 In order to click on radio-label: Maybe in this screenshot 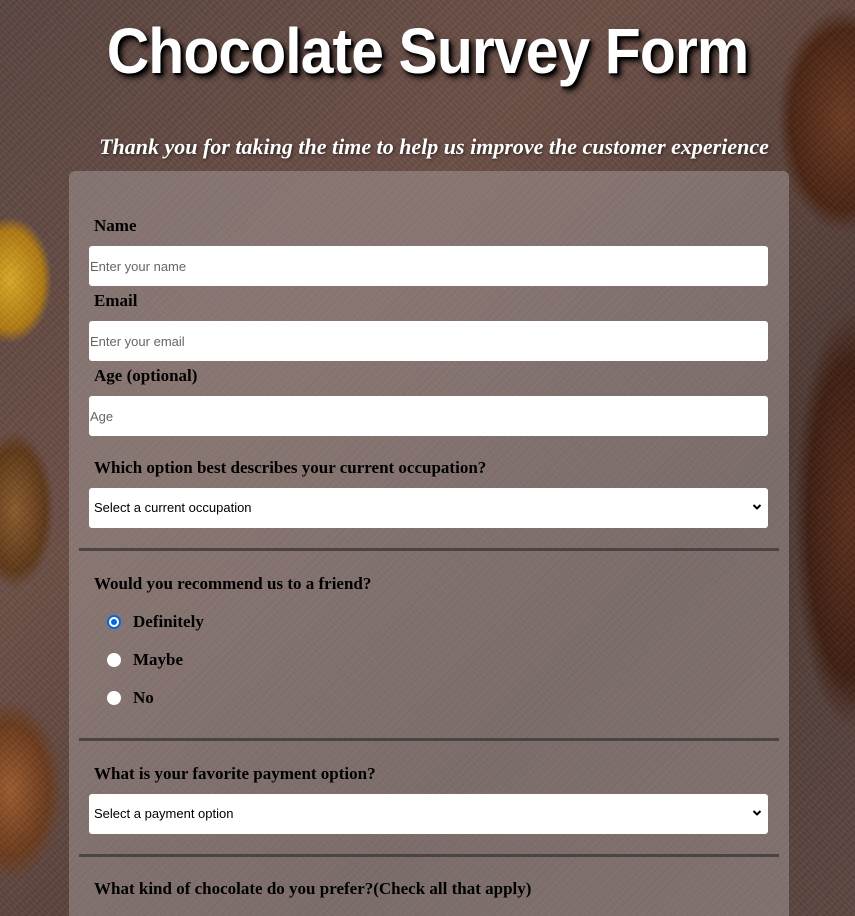, I will do `click(158, 659)`.